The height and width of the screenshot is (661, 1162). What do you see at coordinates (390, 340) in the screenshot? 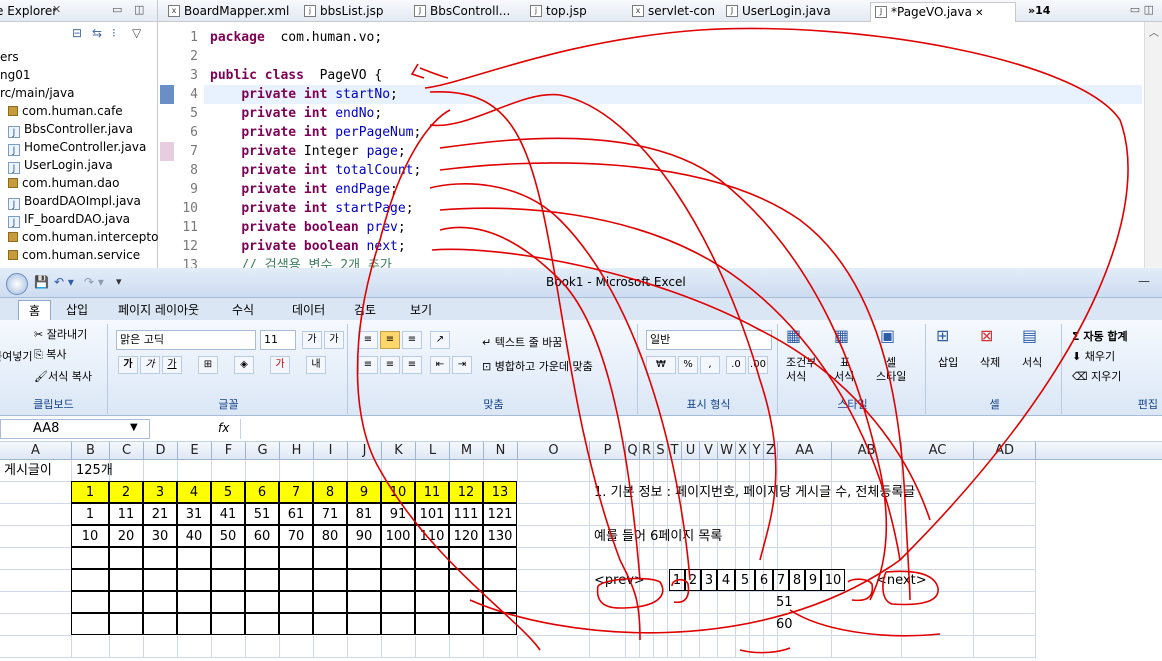
I see `align-middle-icon: ≡` at bounding box center [390, 340].